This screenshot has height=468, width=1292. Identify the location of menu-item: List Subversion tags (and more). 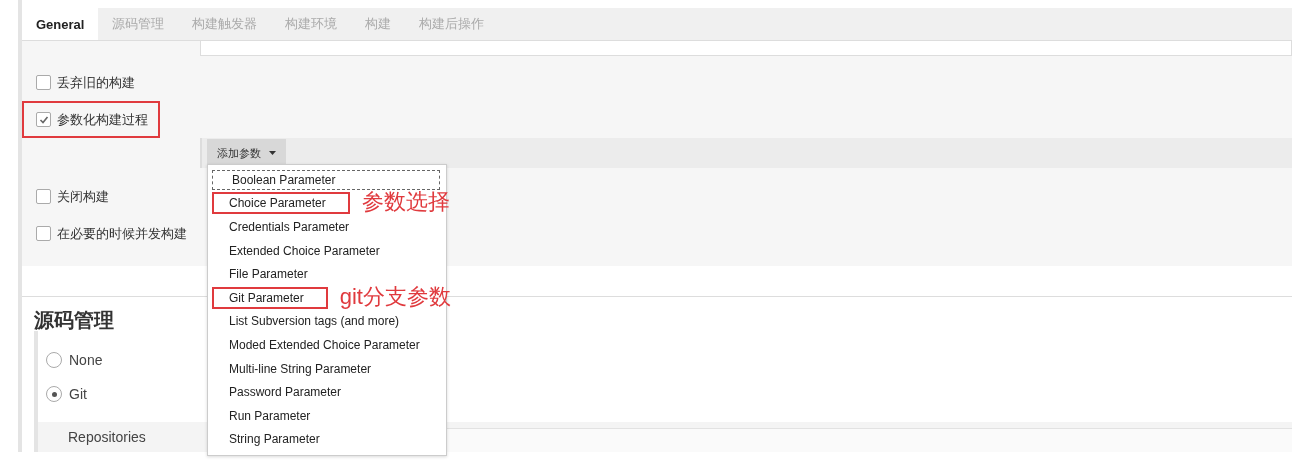
(318, 321).